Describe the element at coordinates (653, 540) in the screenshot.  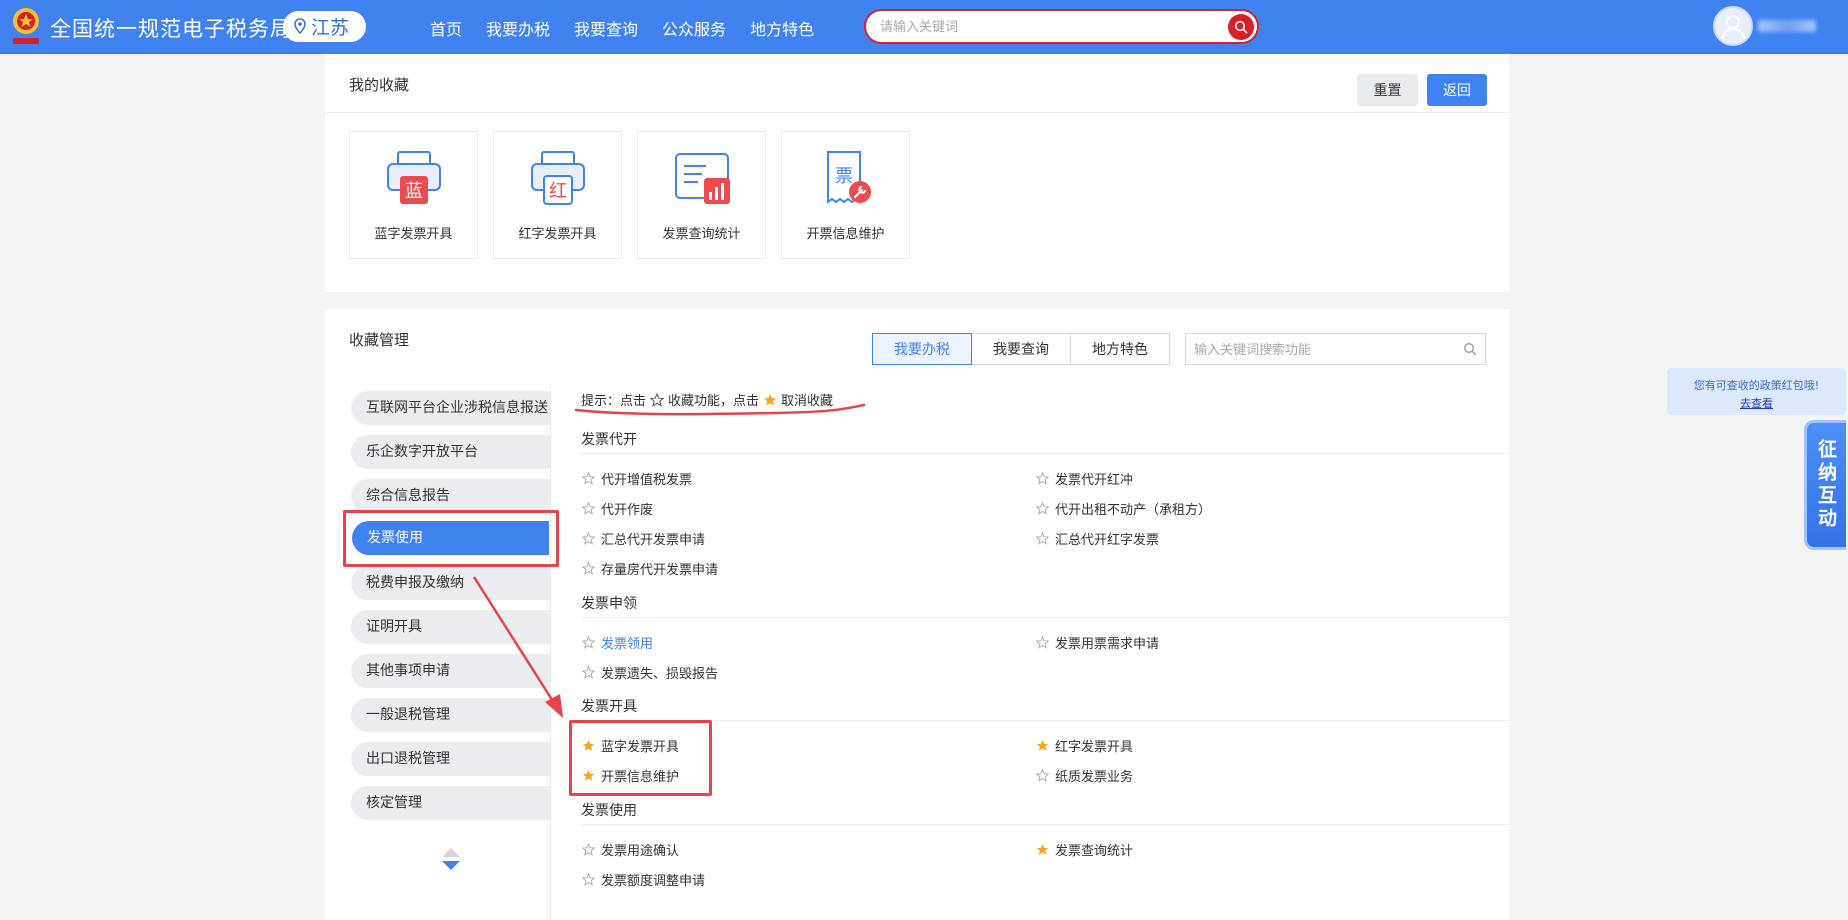
I see `favorite-item-label: 汇总代开发票申请` at that location.